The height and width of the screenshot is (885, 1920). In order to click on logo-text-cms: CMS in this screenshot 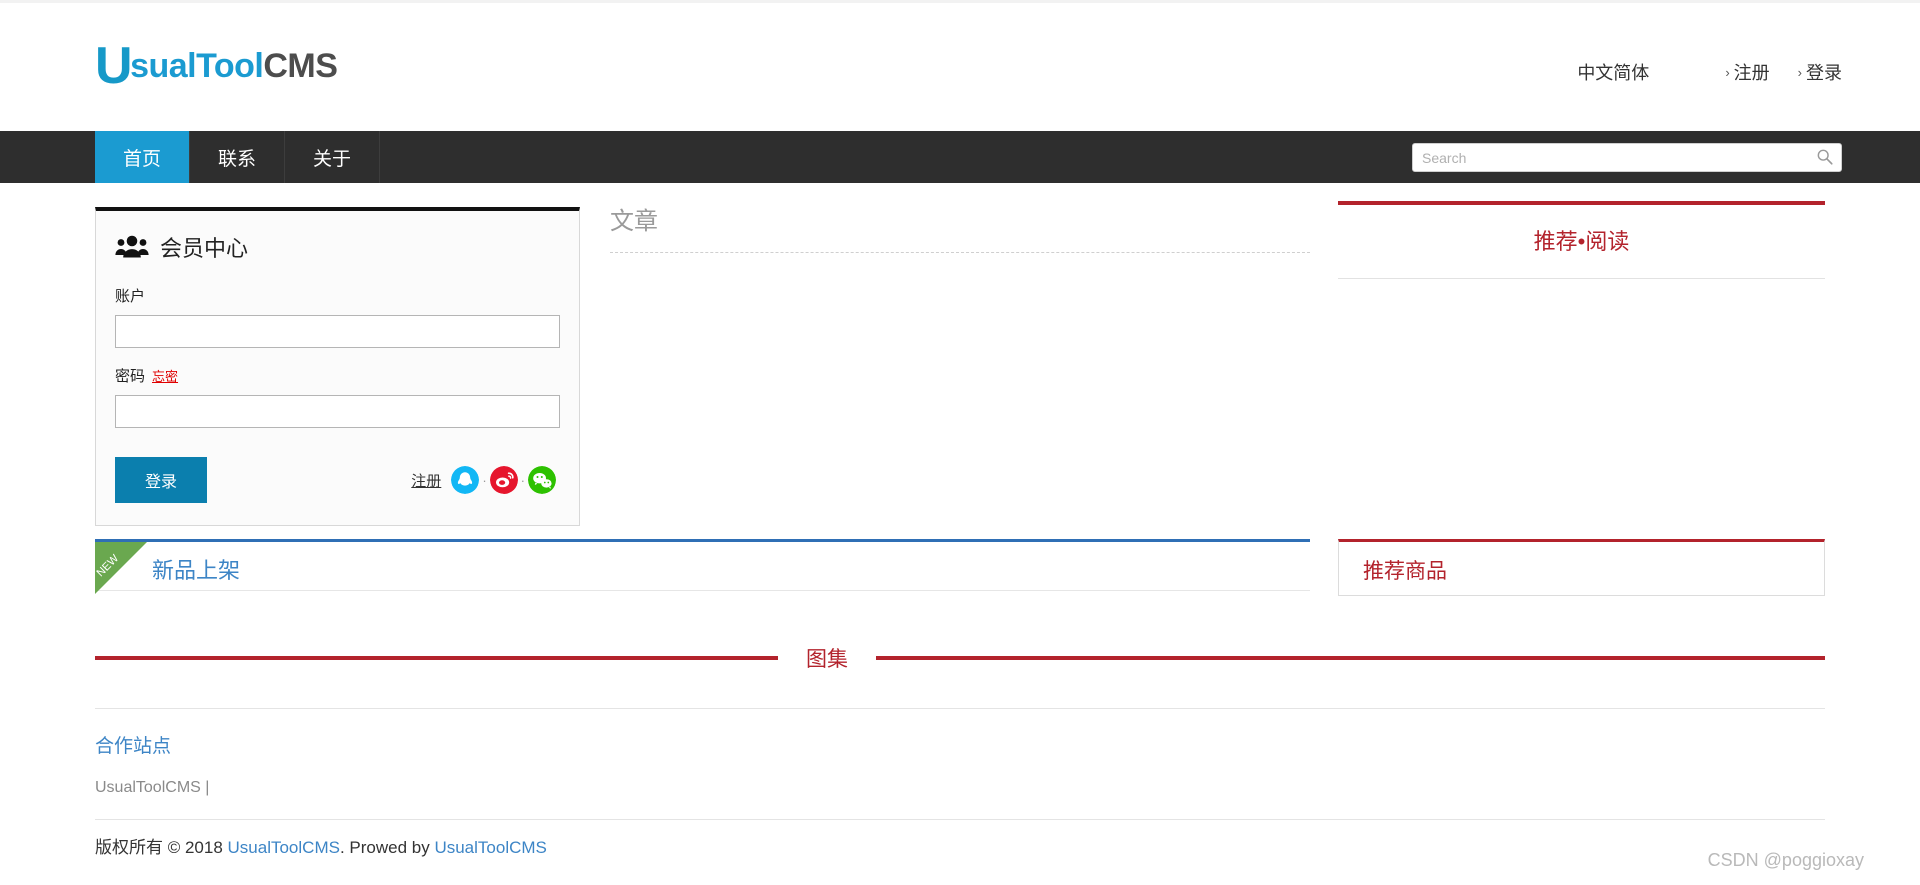, I will do `click(300, 66)`.